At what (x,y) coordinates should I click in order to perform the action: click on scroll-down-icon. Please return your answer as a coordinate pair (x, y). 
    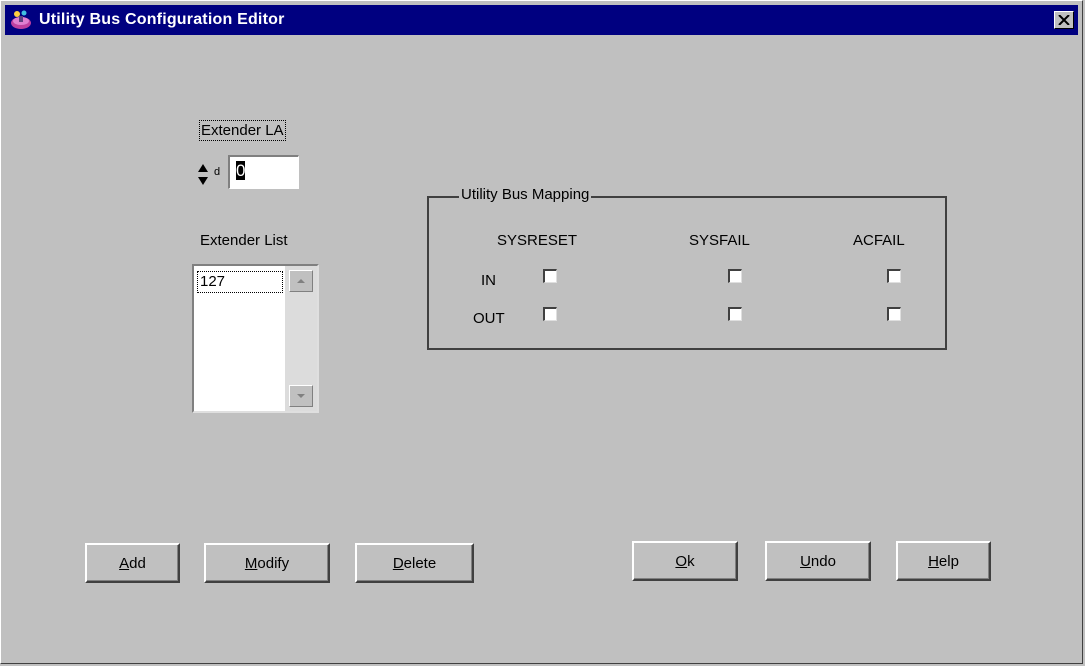
    Looking at the image, I should click on (301, 396).